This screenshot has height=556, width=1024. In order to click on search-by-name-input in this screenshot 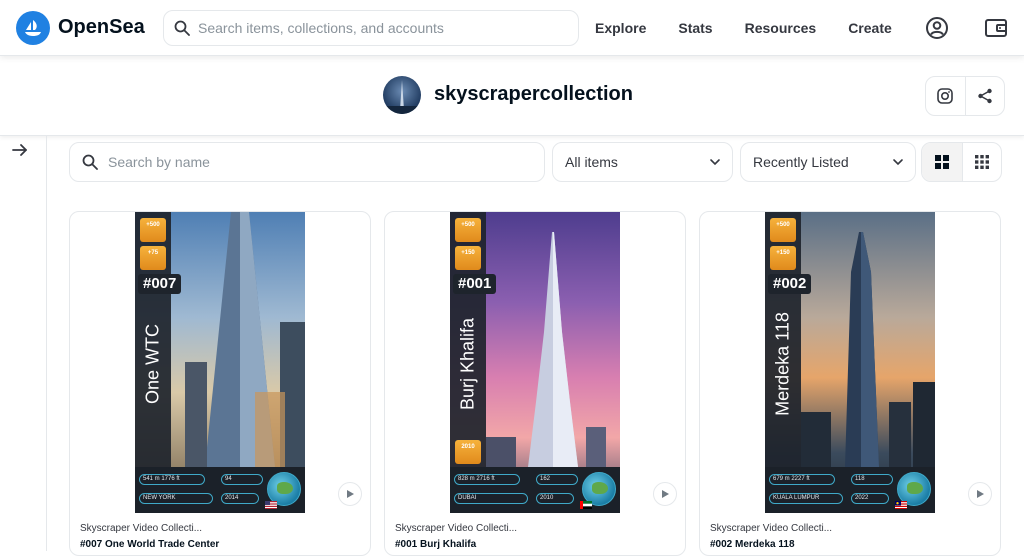, I will do `click(308, 162)`.